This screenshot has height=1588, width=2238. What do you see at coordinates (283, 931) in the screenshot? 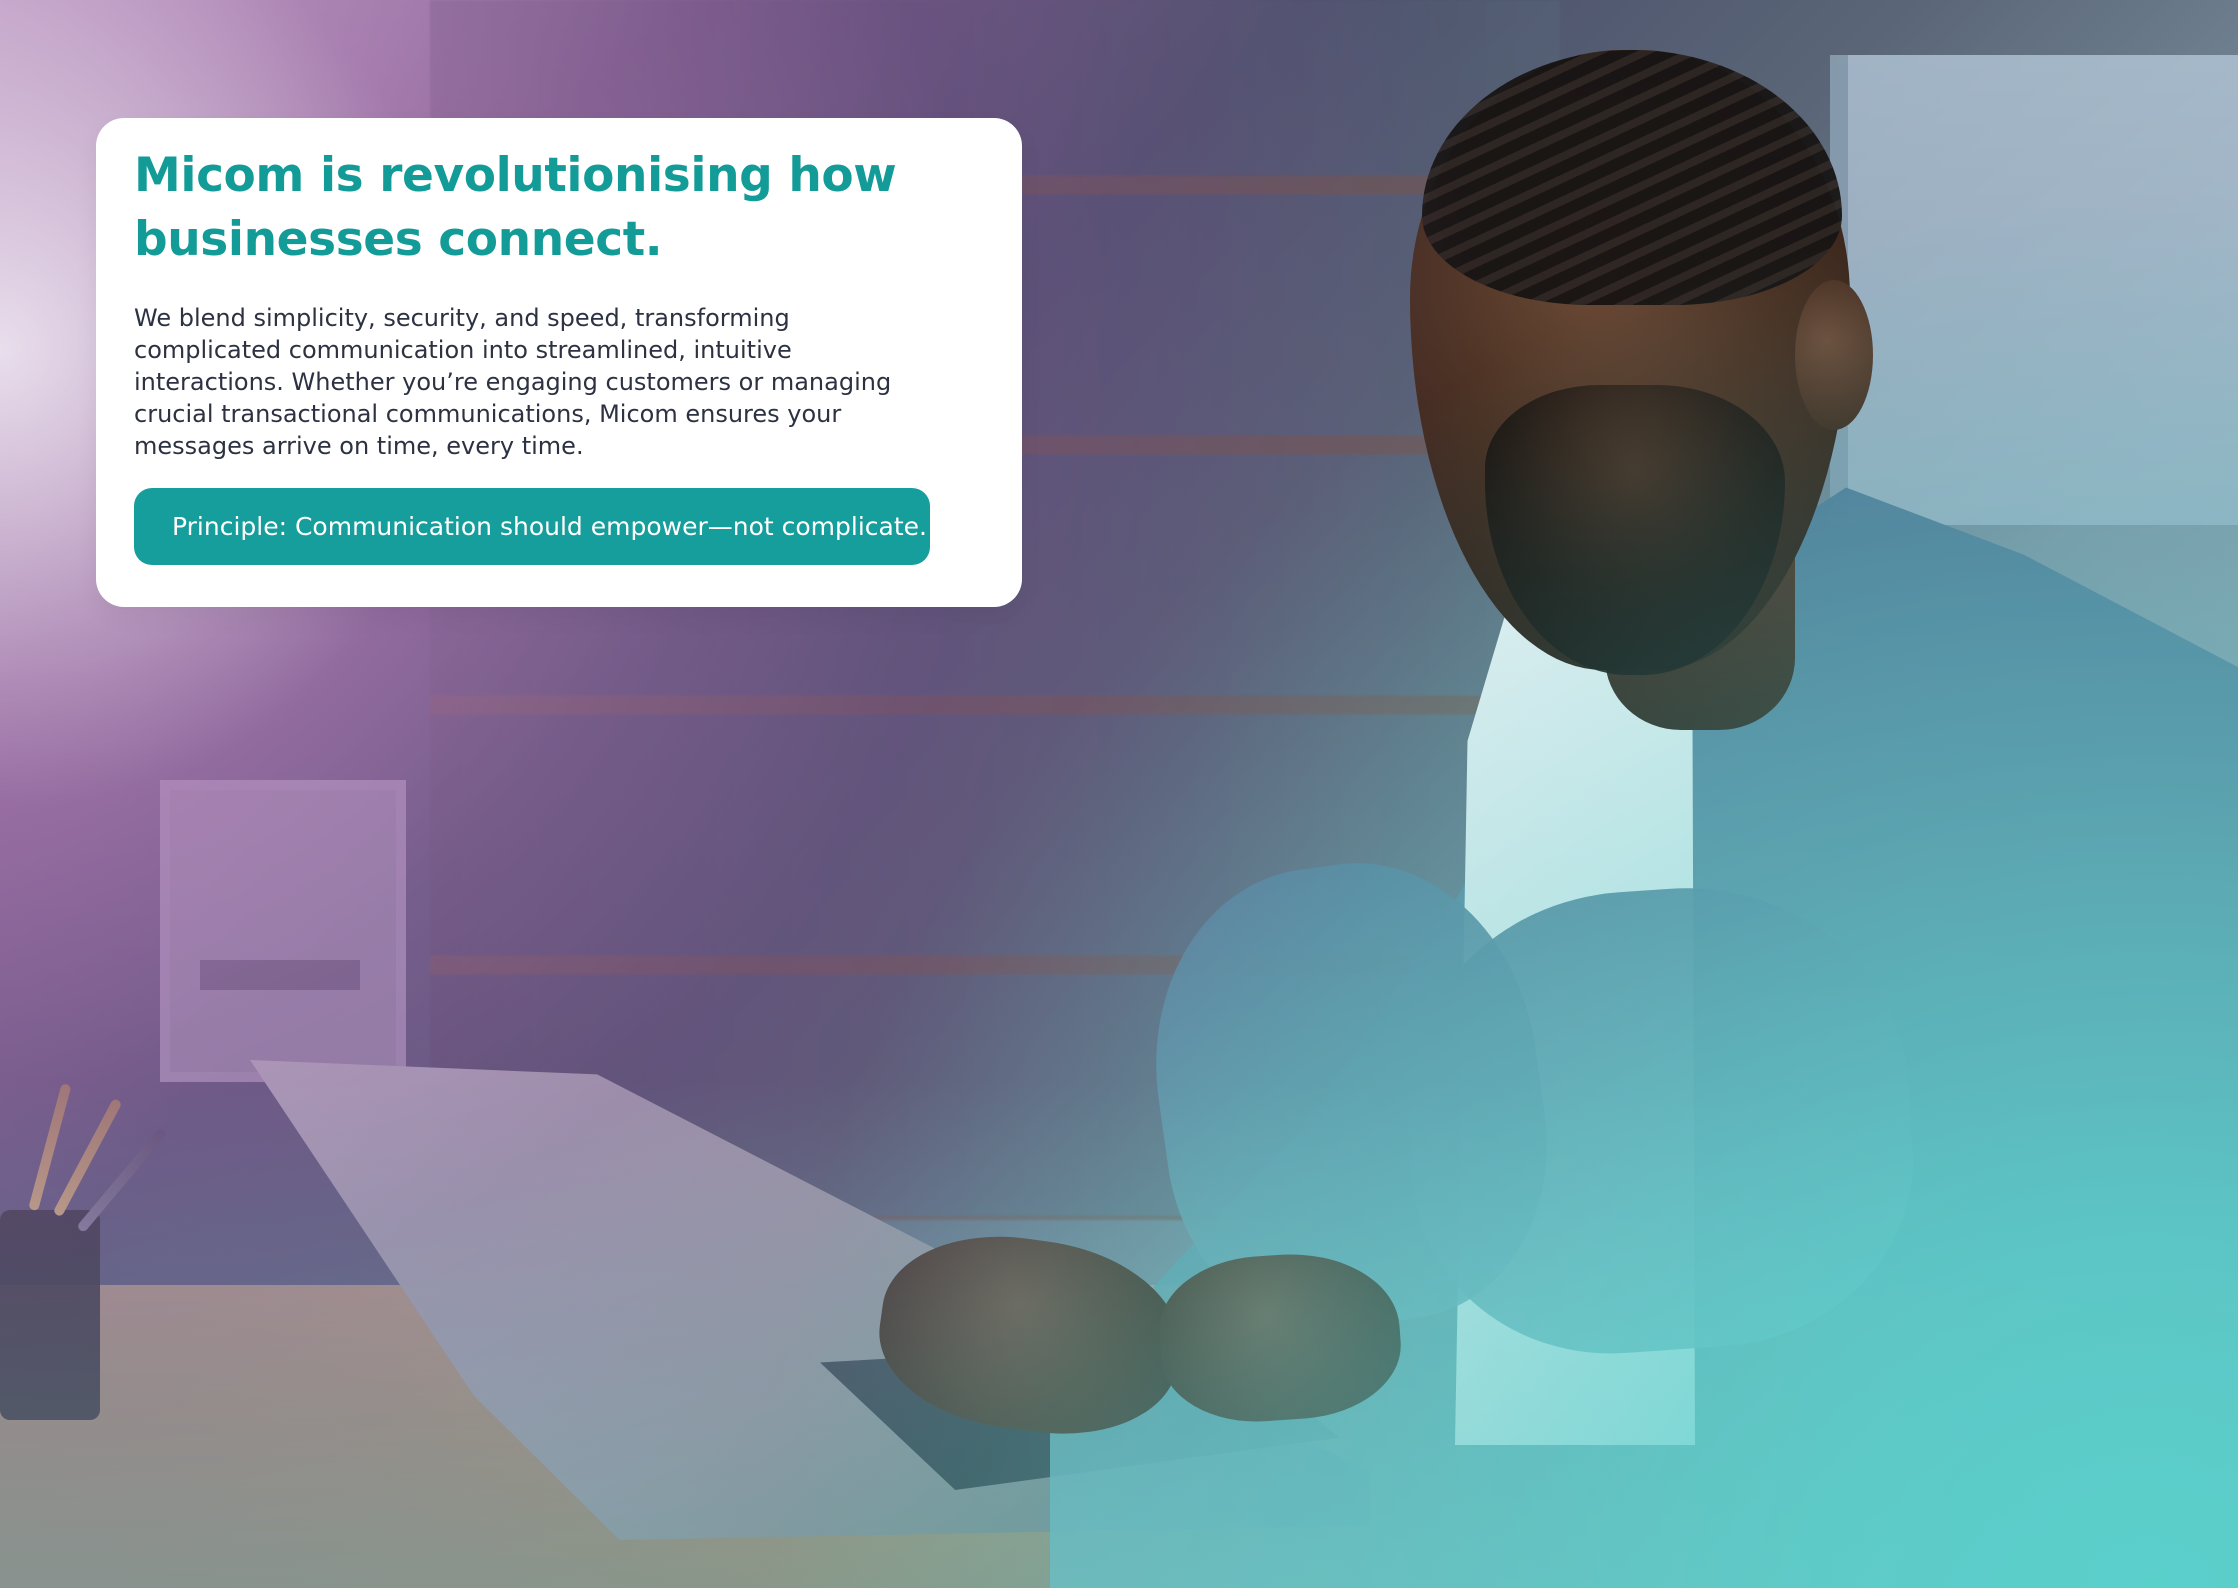
I see `wall-frame` at bounding box center [283, 931].